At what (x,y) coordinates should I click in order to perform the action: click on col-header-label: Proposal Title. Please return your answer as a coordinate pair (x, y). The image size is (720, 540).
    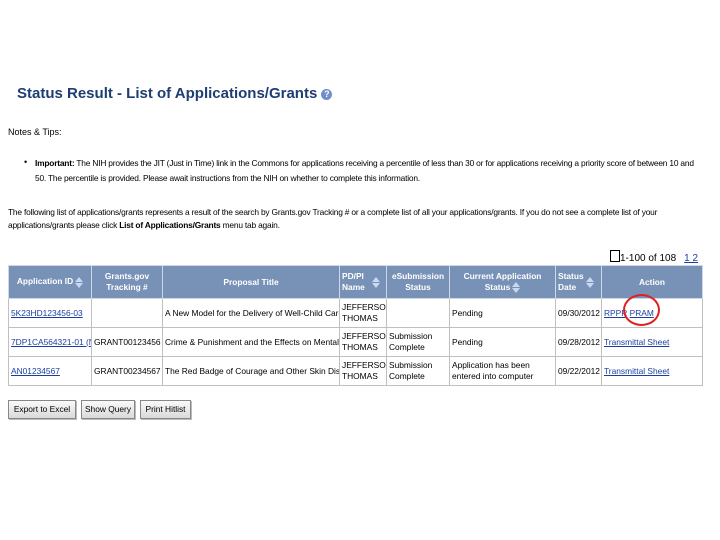
    Looking at the image, I should click on (251, 281).